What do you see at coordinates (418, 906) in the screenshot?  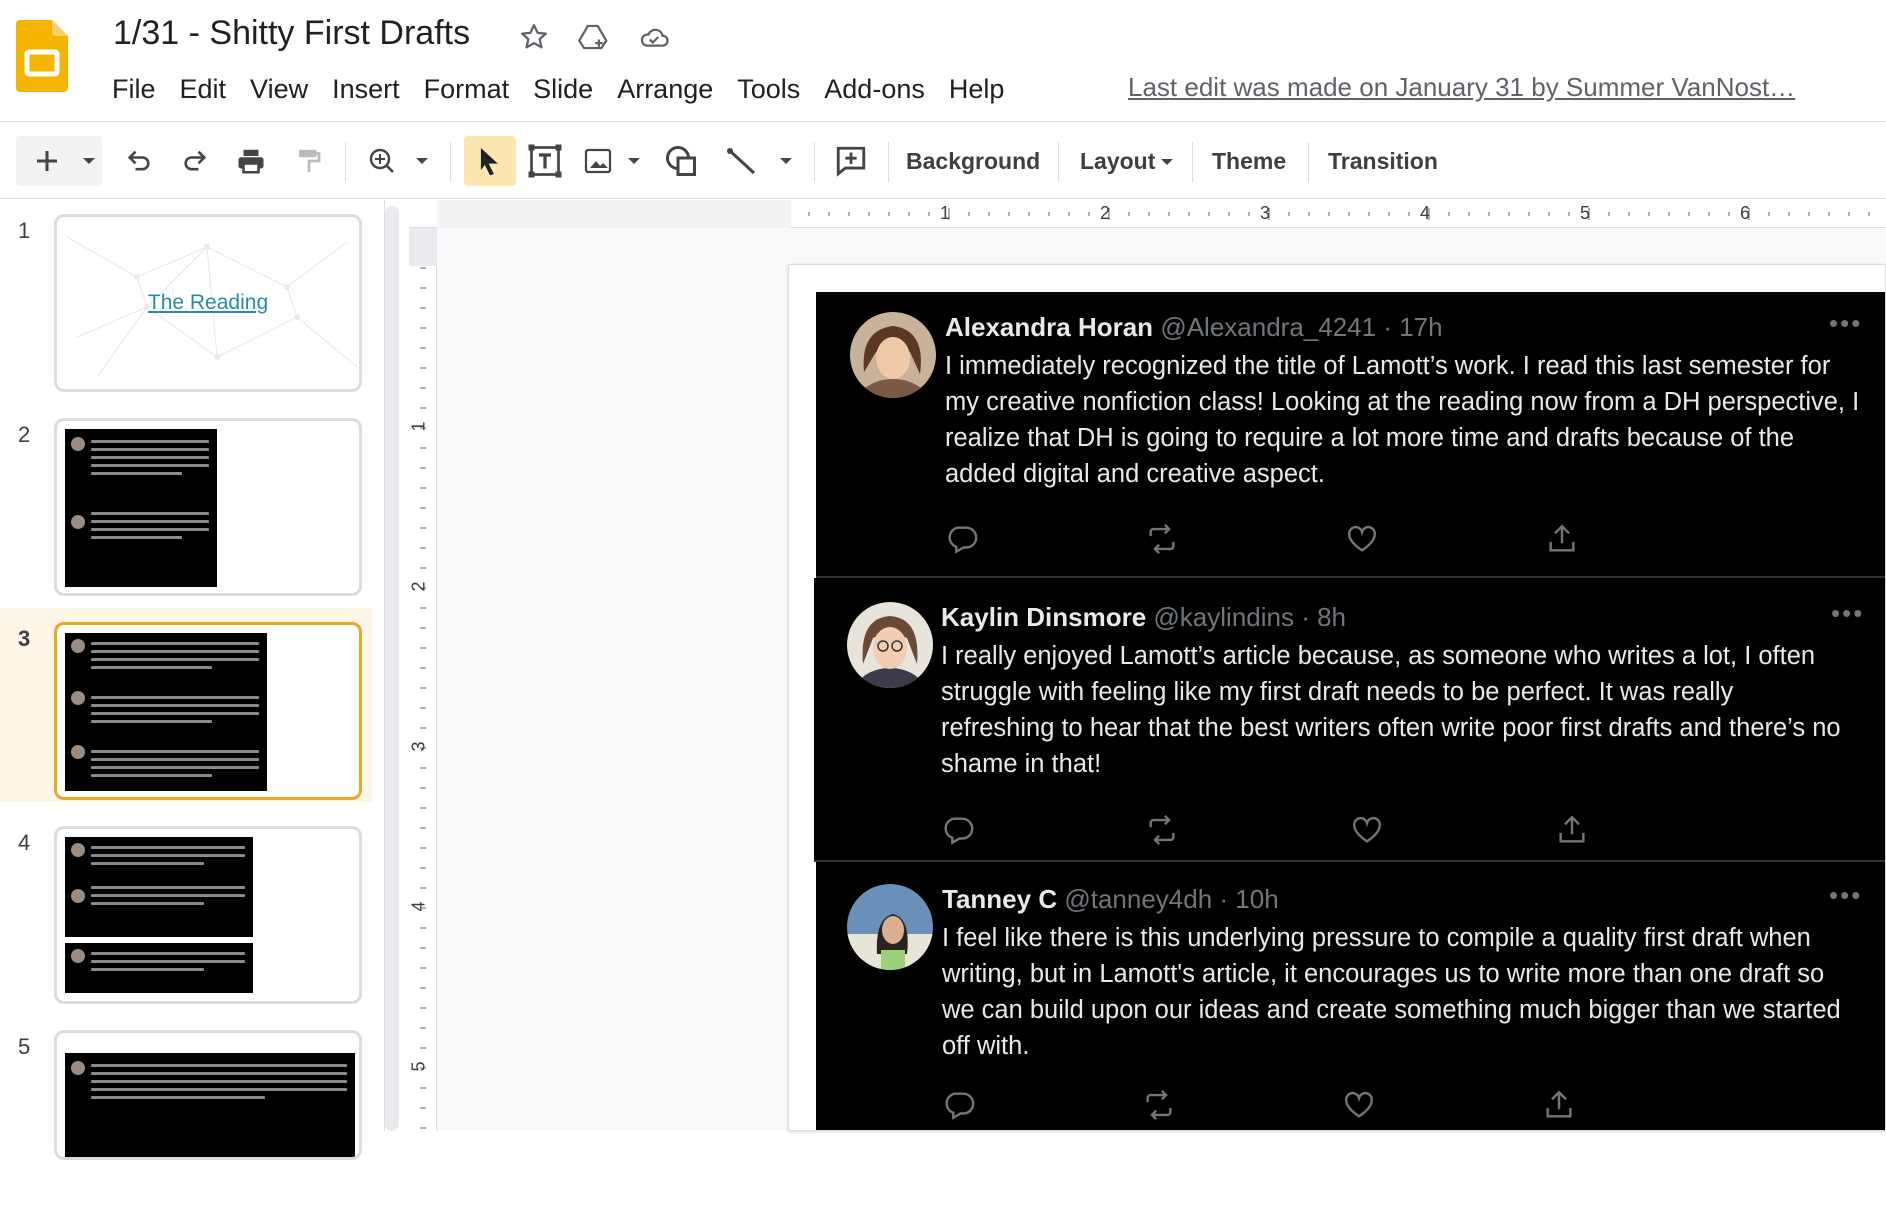 I see `ruler-label-v4: 4` at bounding box center [418, 906].